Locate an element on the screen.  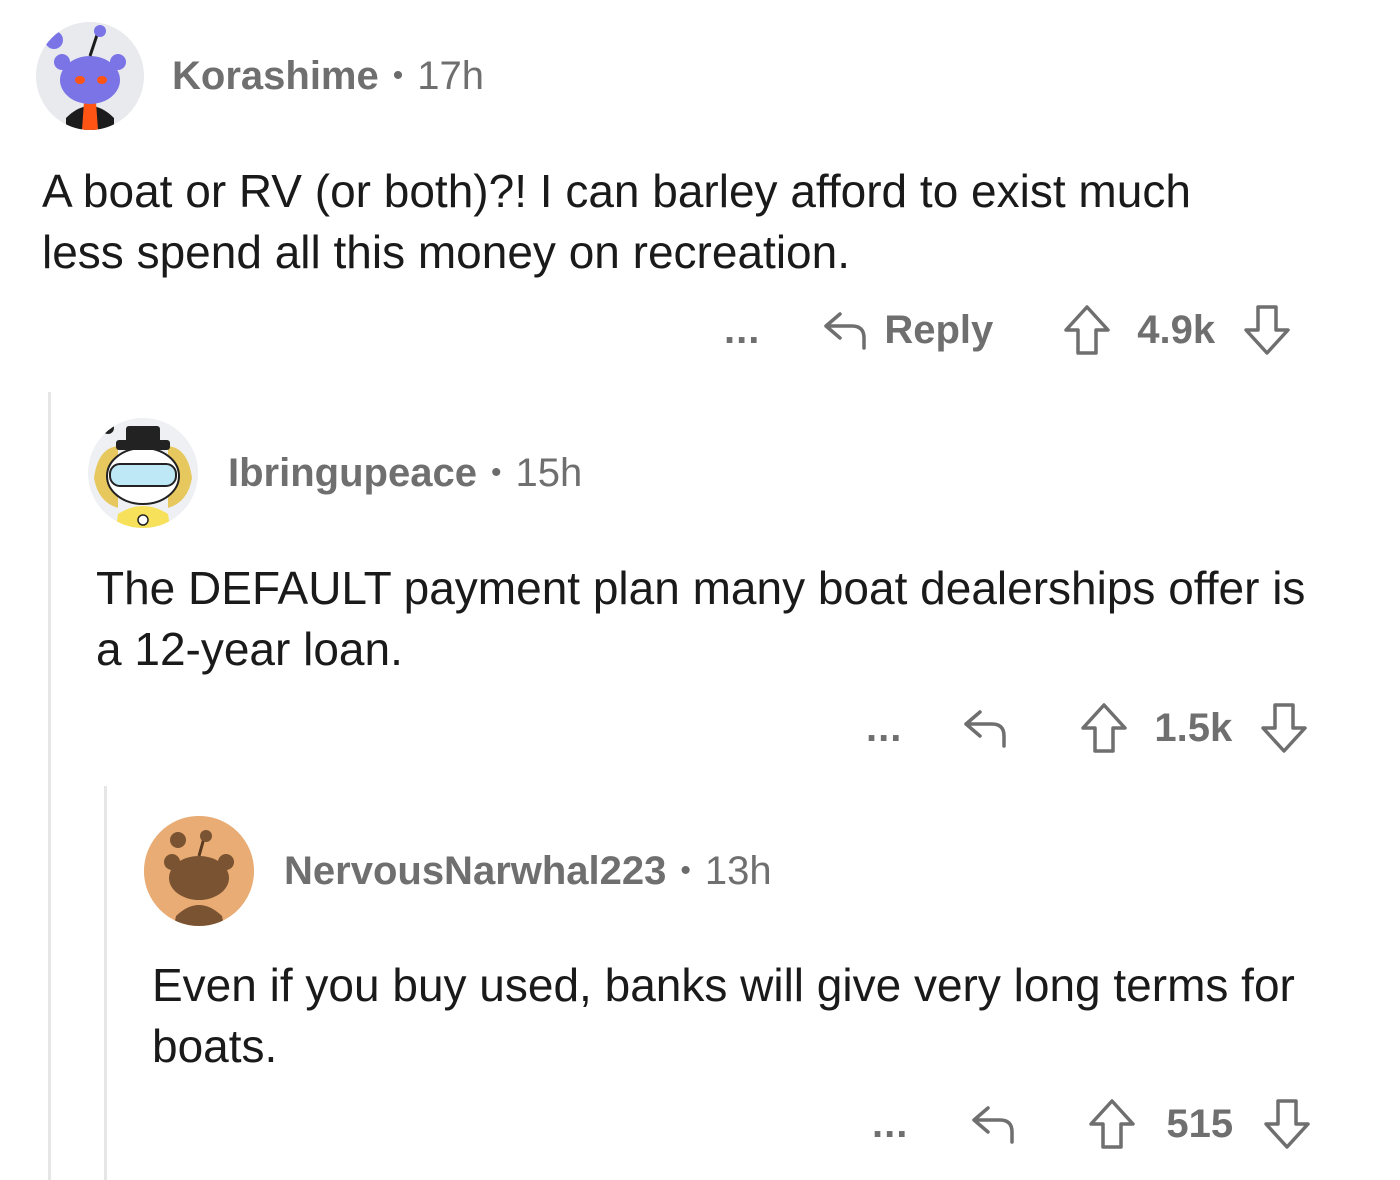
vote-score: 4.9k is located at coordinates (1176, 329).